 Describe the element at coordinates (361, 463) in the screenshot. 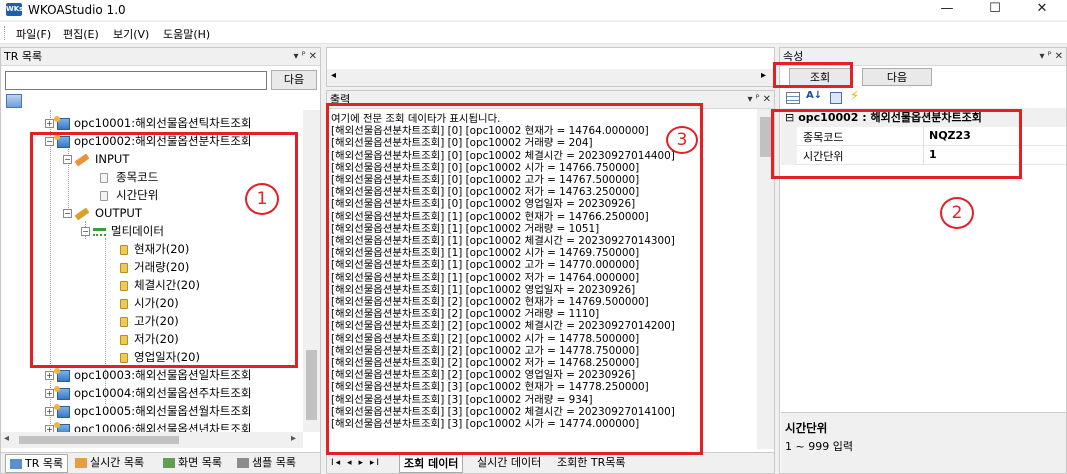

I see `nav-next-icon: ▸` at that location.